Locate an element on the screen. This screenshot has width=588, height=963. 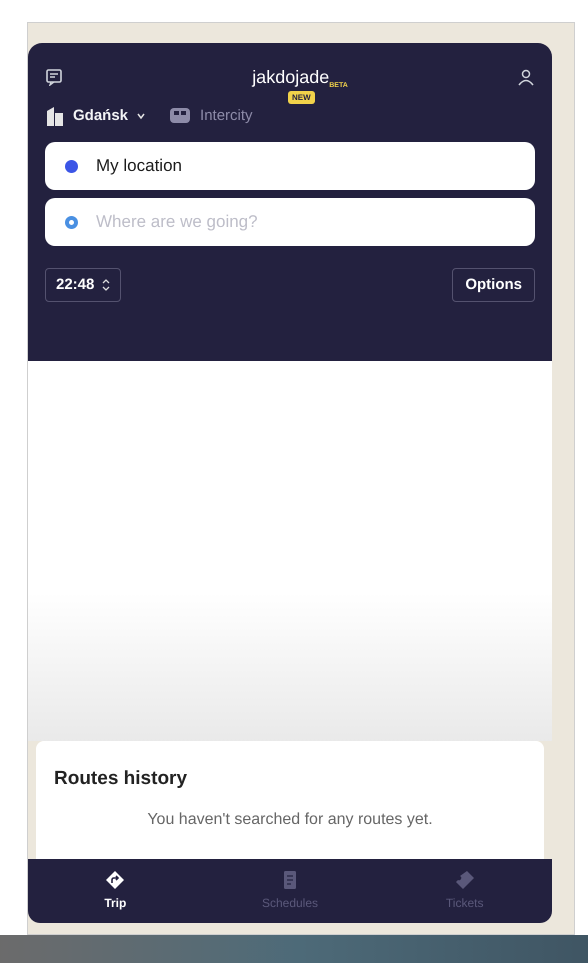
message-icon is located at coordinates (54, 77).